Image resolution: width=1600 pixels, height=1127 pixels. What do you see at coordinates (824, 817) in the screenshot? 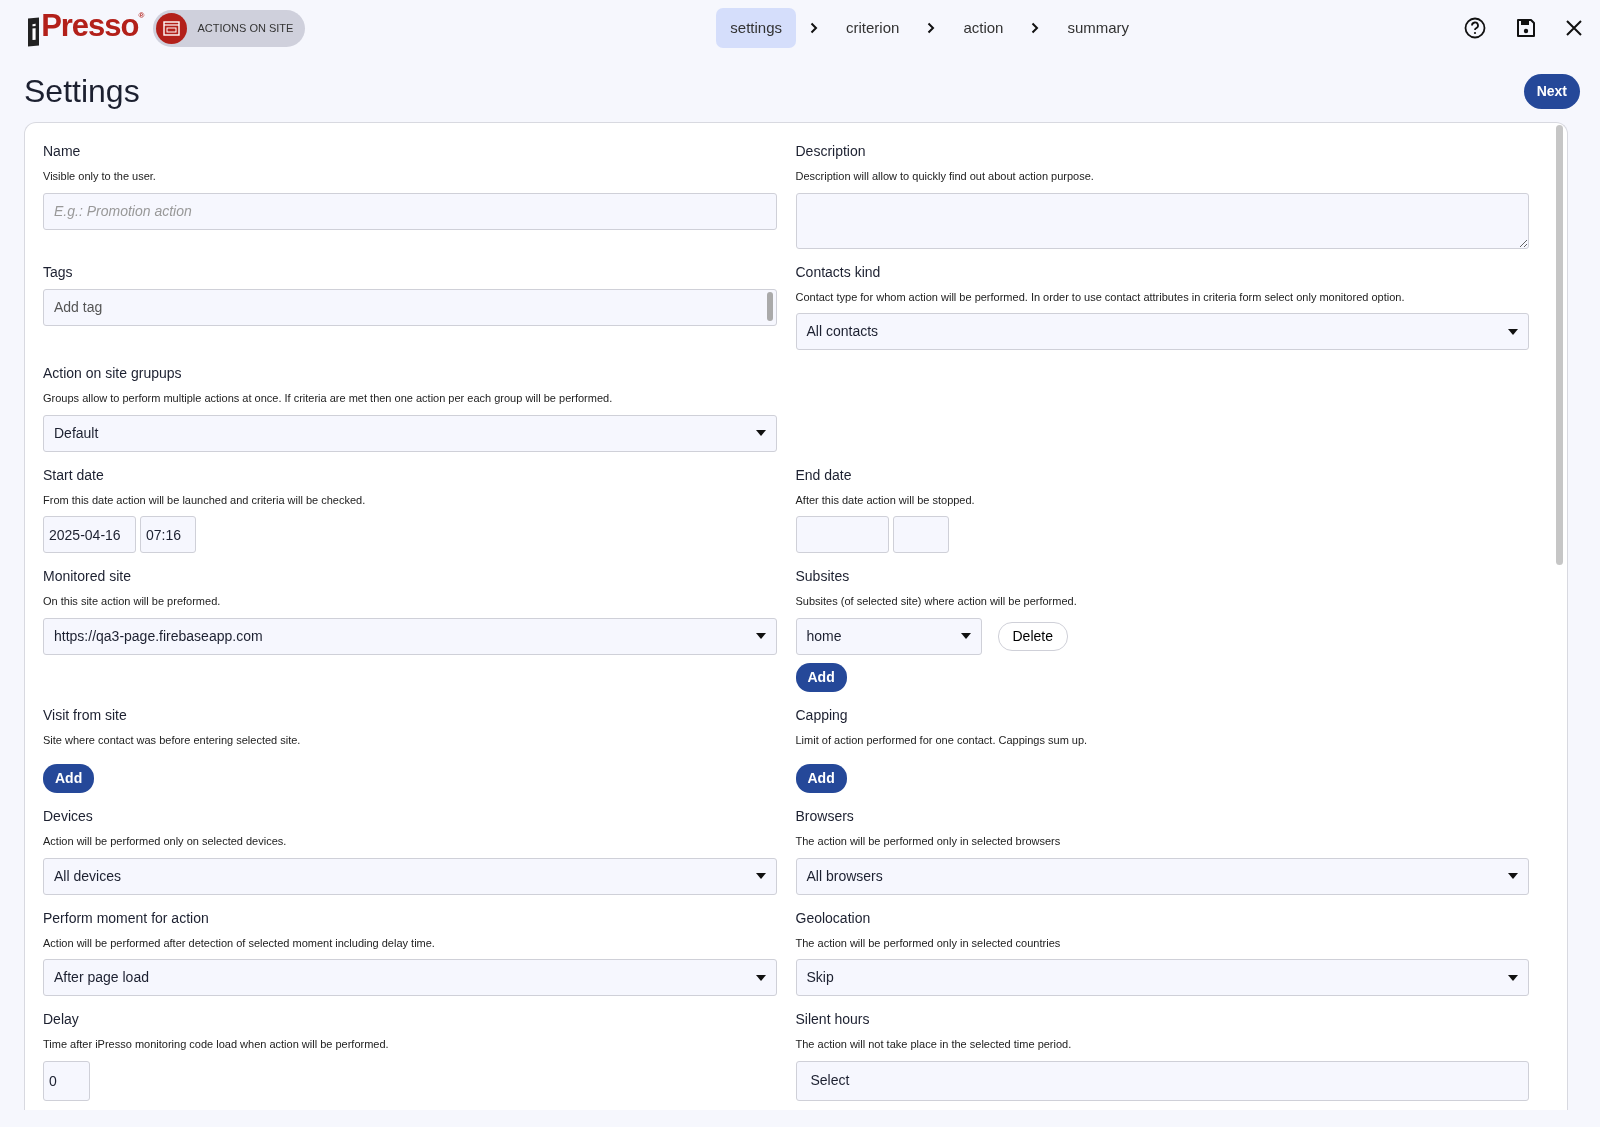
I see `field-label: Browsers` at bounding box center [824, 817].